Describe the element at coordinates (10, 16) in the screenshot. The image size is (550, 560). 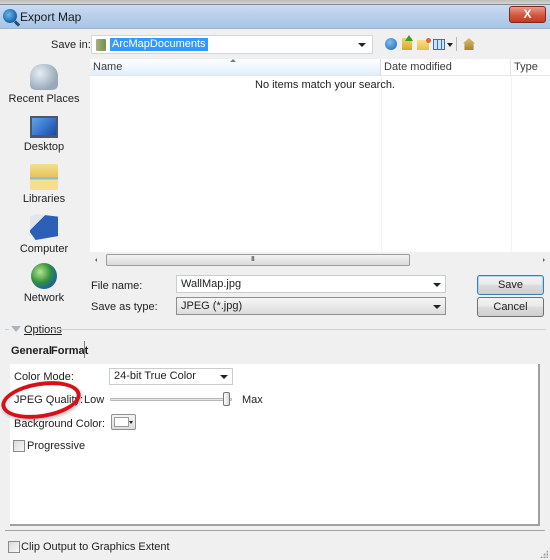
I see `arcmap-globe-icon` at that location.